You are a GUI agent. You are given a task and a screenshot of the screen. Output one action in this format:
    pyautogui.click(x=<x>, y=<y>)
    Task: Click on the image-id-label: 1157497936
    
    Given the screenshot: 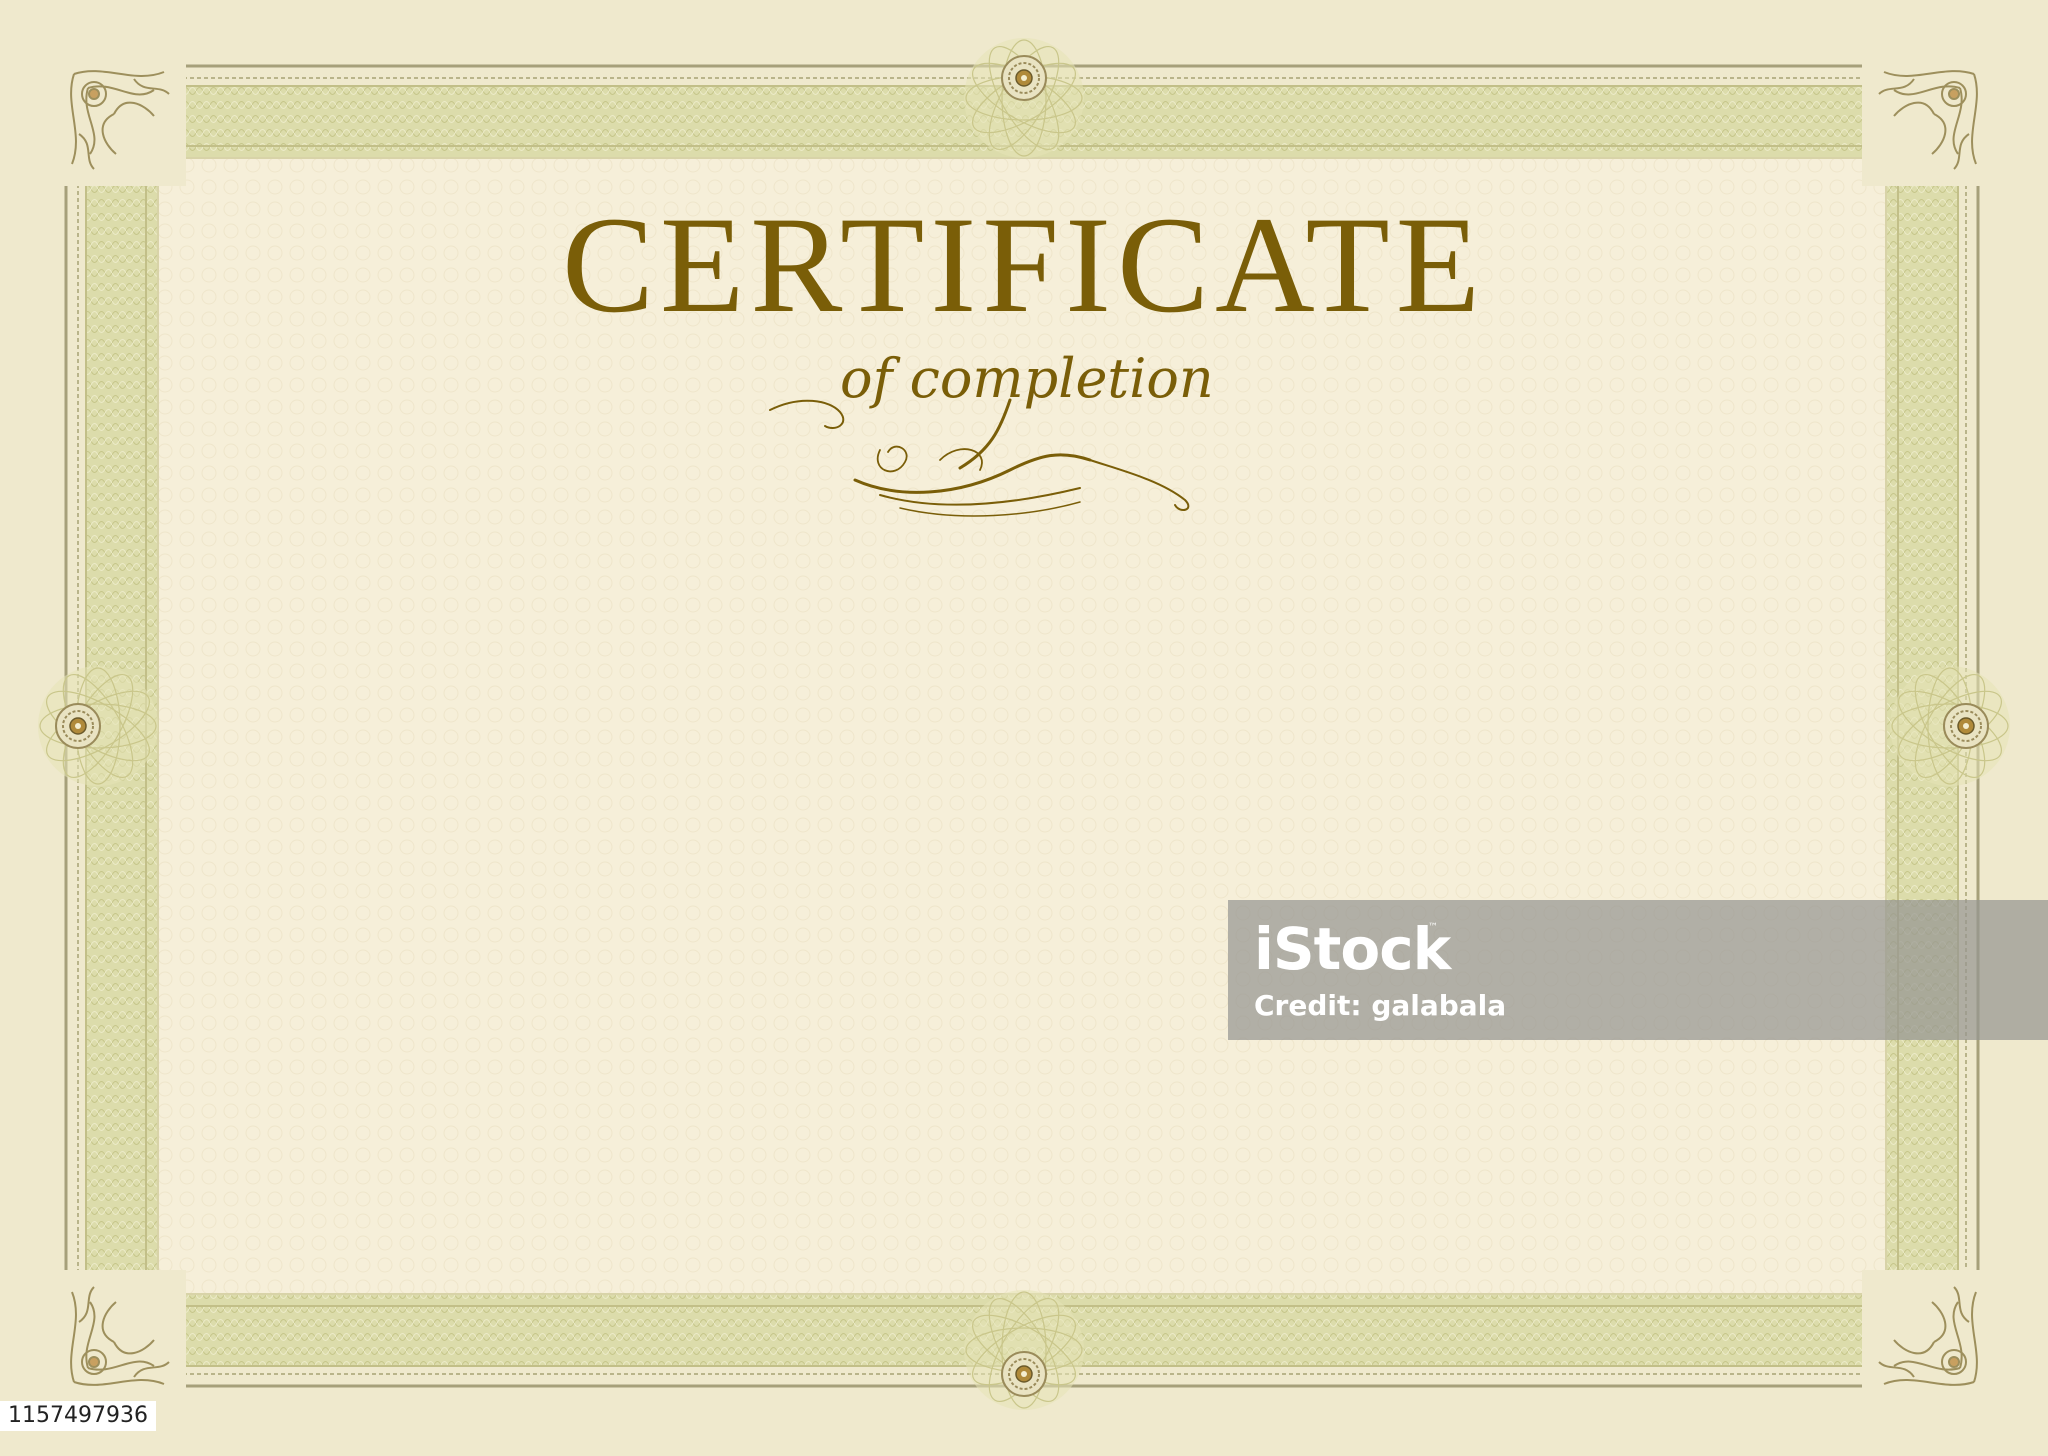 What is the action you would take?
    pyautogui.click(x=78, y=1416)
    